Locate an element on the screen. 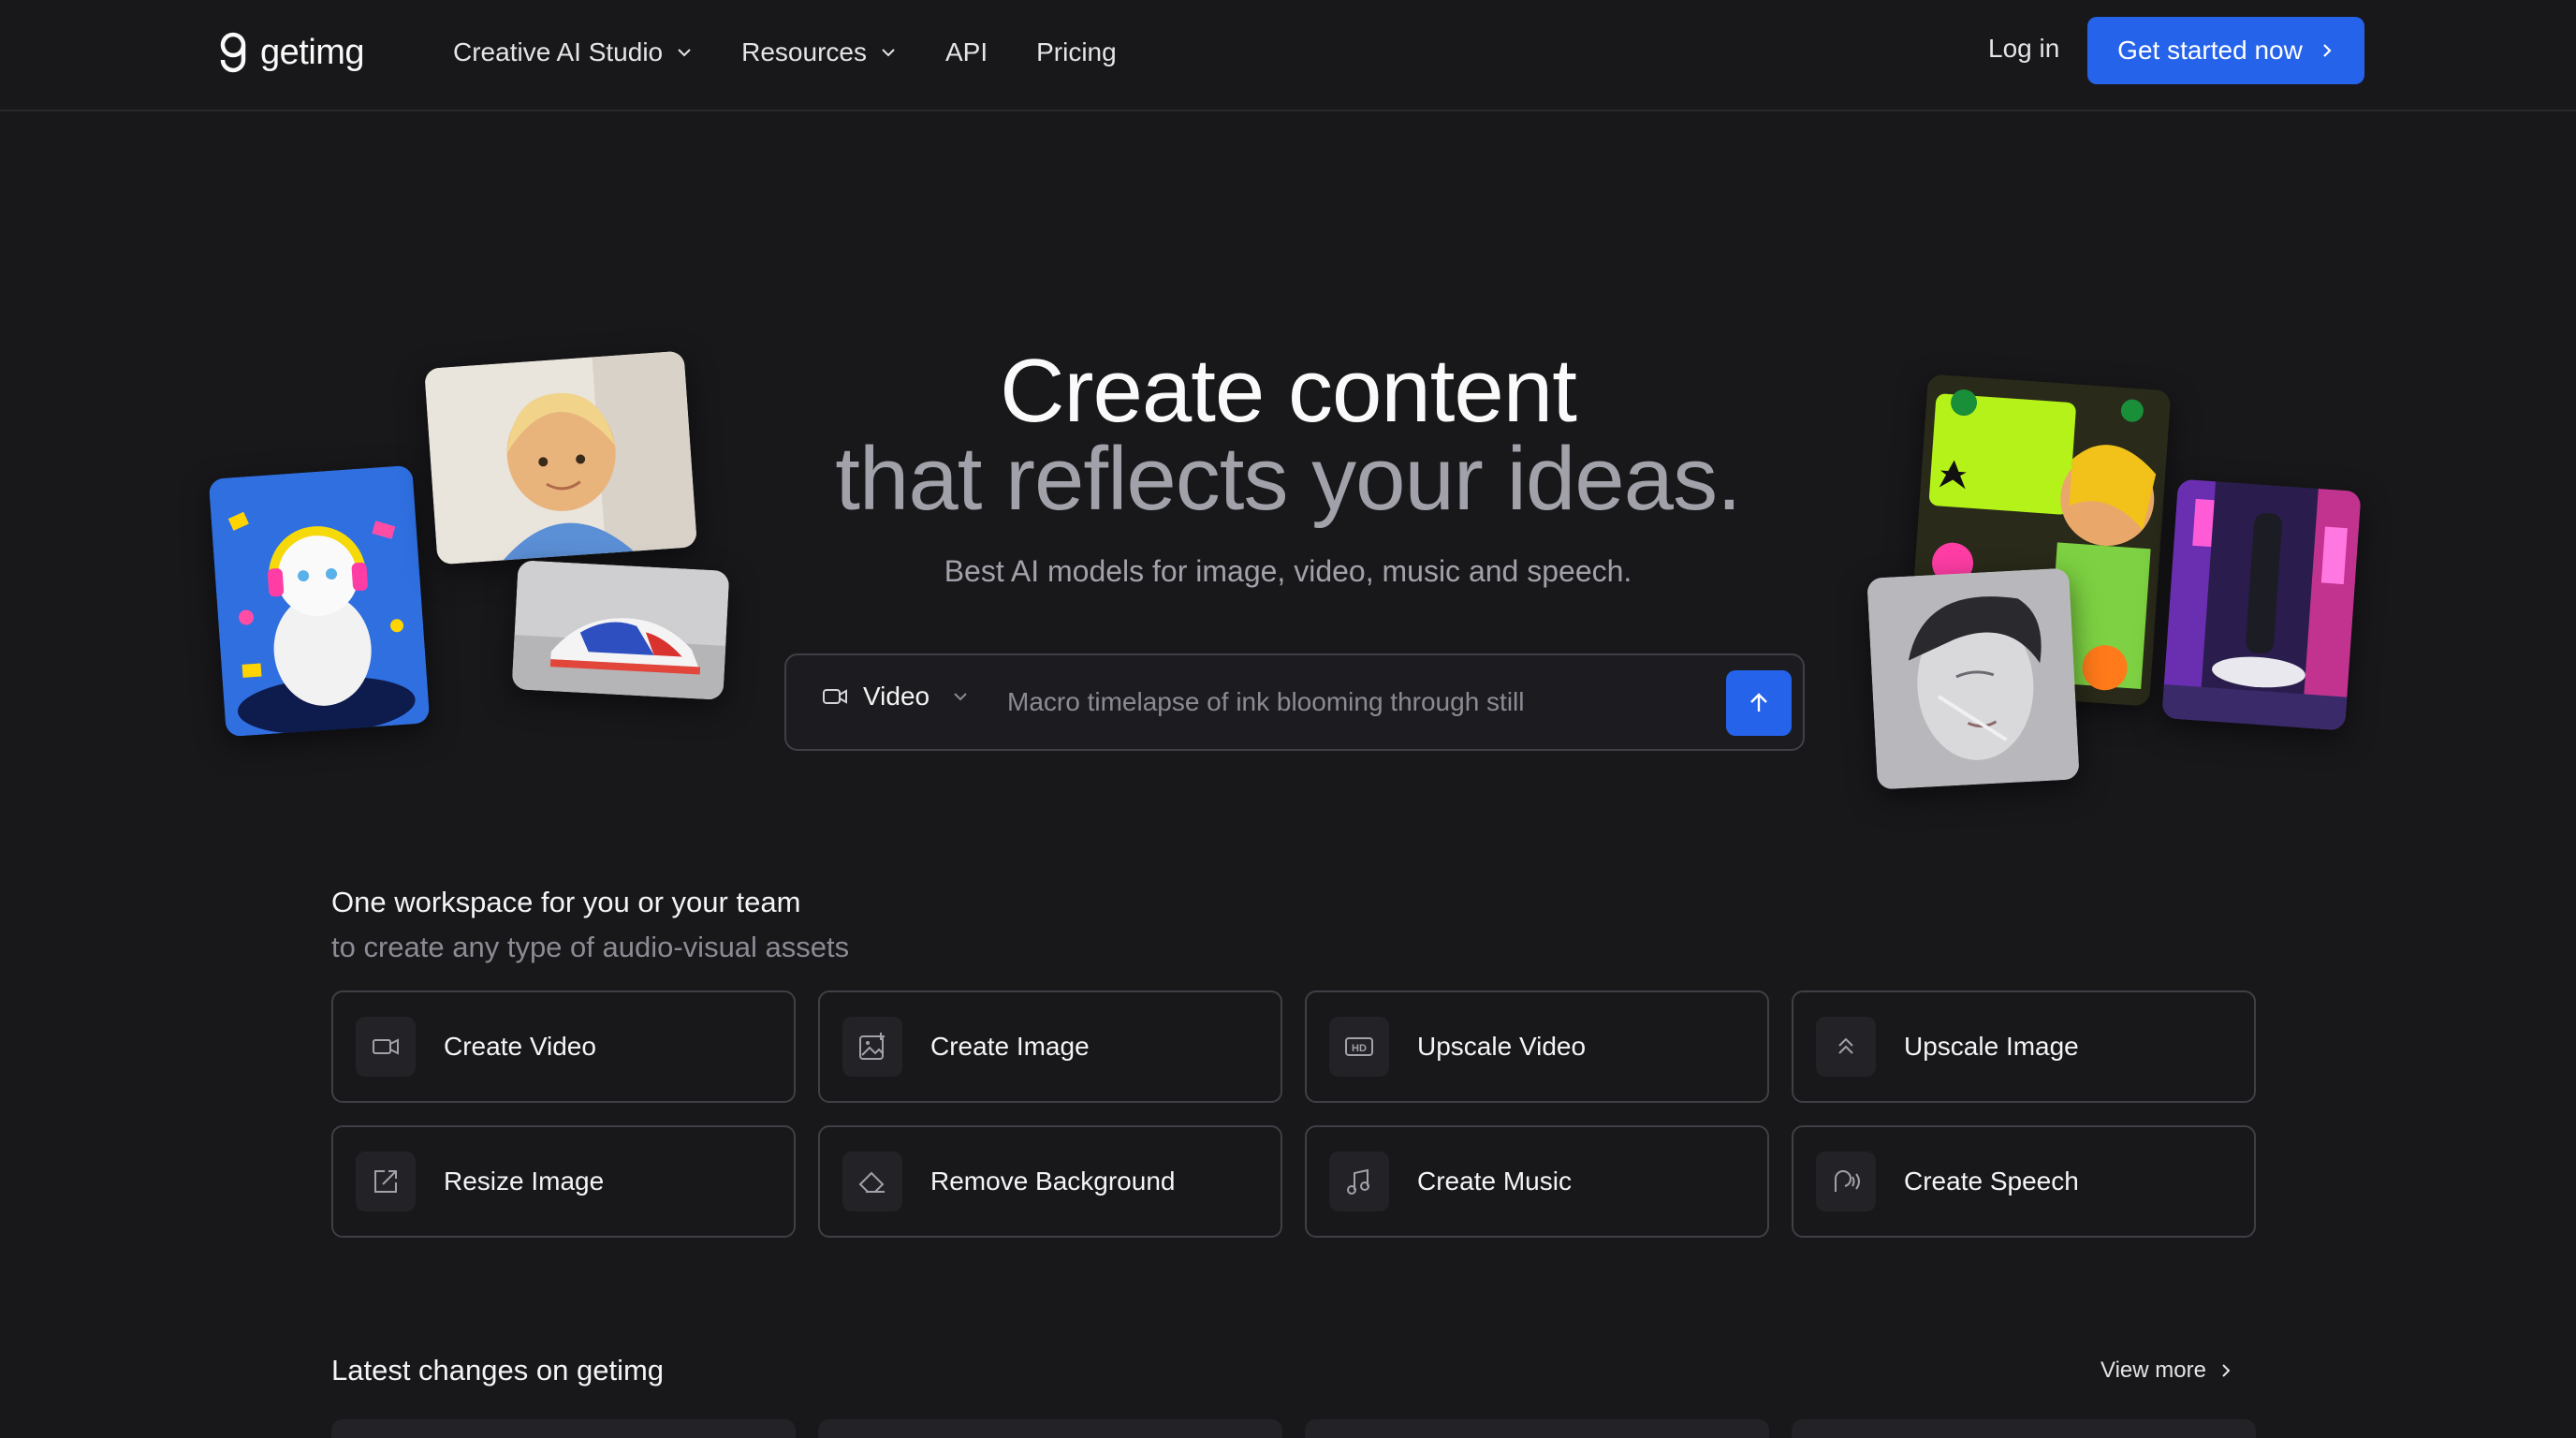 This screenshot has width=2576, height=1438. view-more-link: View more is located at coordinates (2166, 1370).